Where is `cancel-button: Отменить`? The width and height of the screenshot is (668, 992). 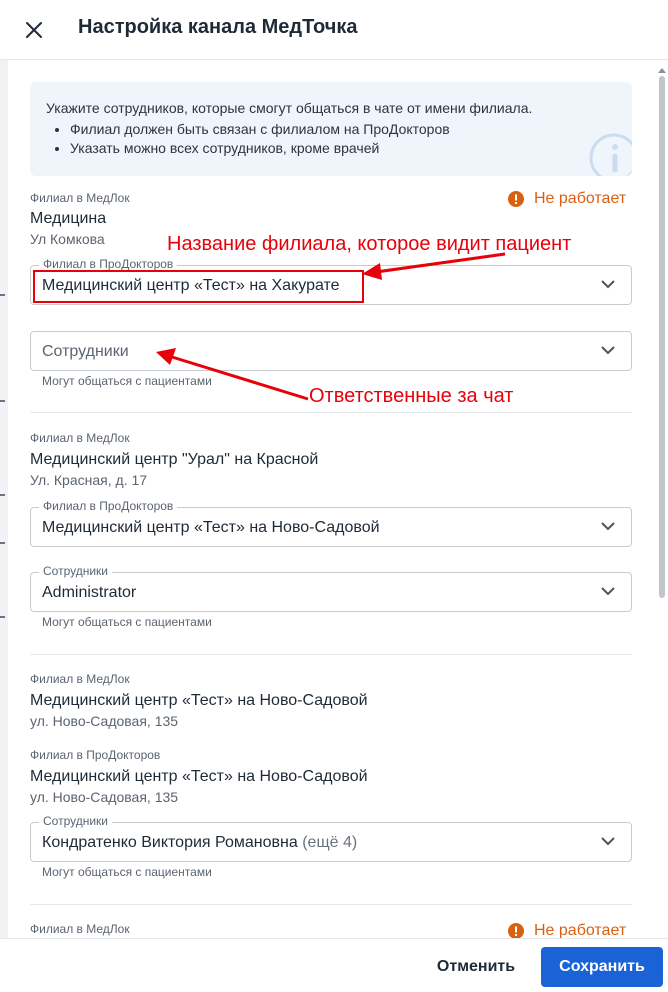
cancel-button: Отменить is located at coordinates (476, 967).